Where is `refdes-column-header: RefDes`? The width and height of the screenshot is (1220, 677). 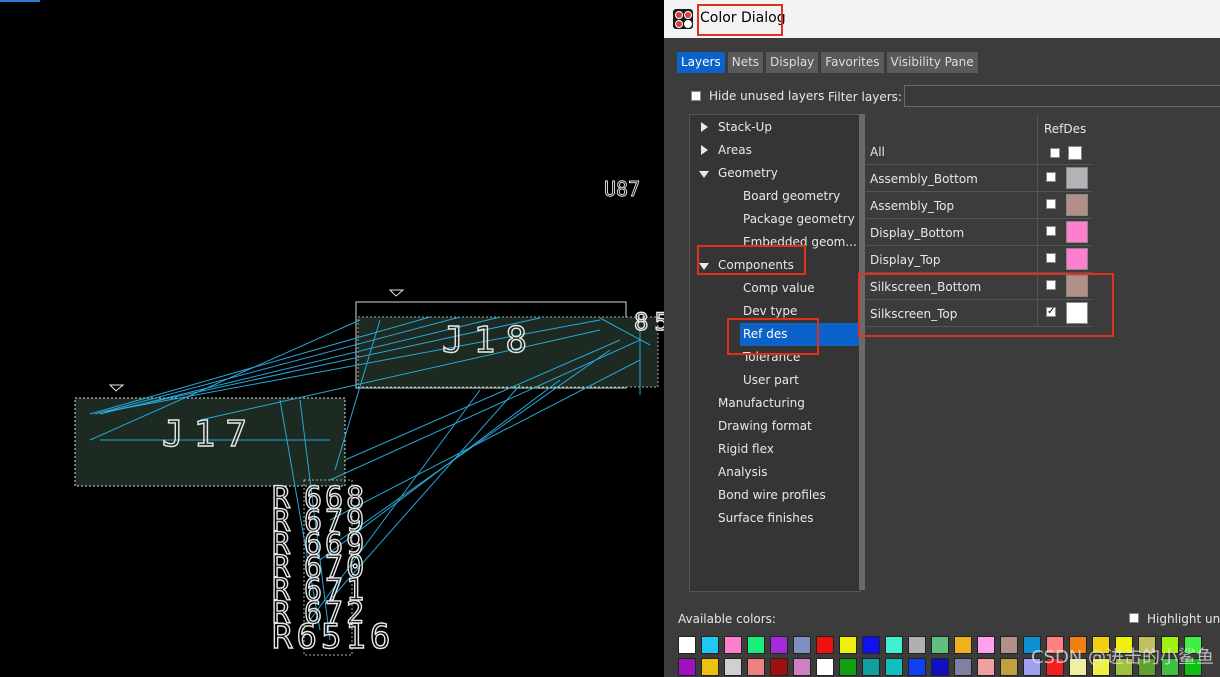 refdes-column-header: RefDes is located at coordinates (1065, 129).